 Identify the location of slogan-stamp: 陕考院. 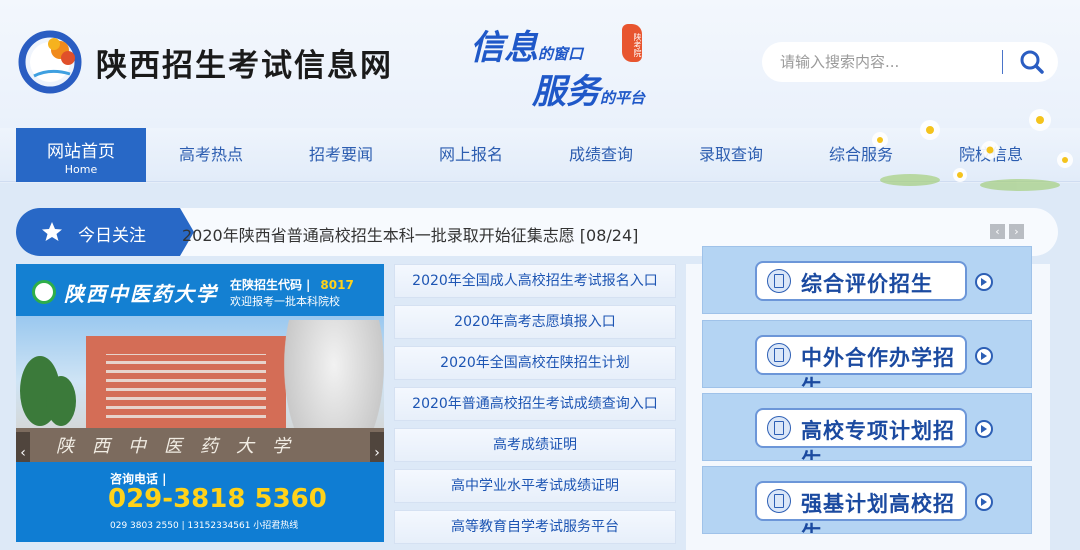
(632, 43).